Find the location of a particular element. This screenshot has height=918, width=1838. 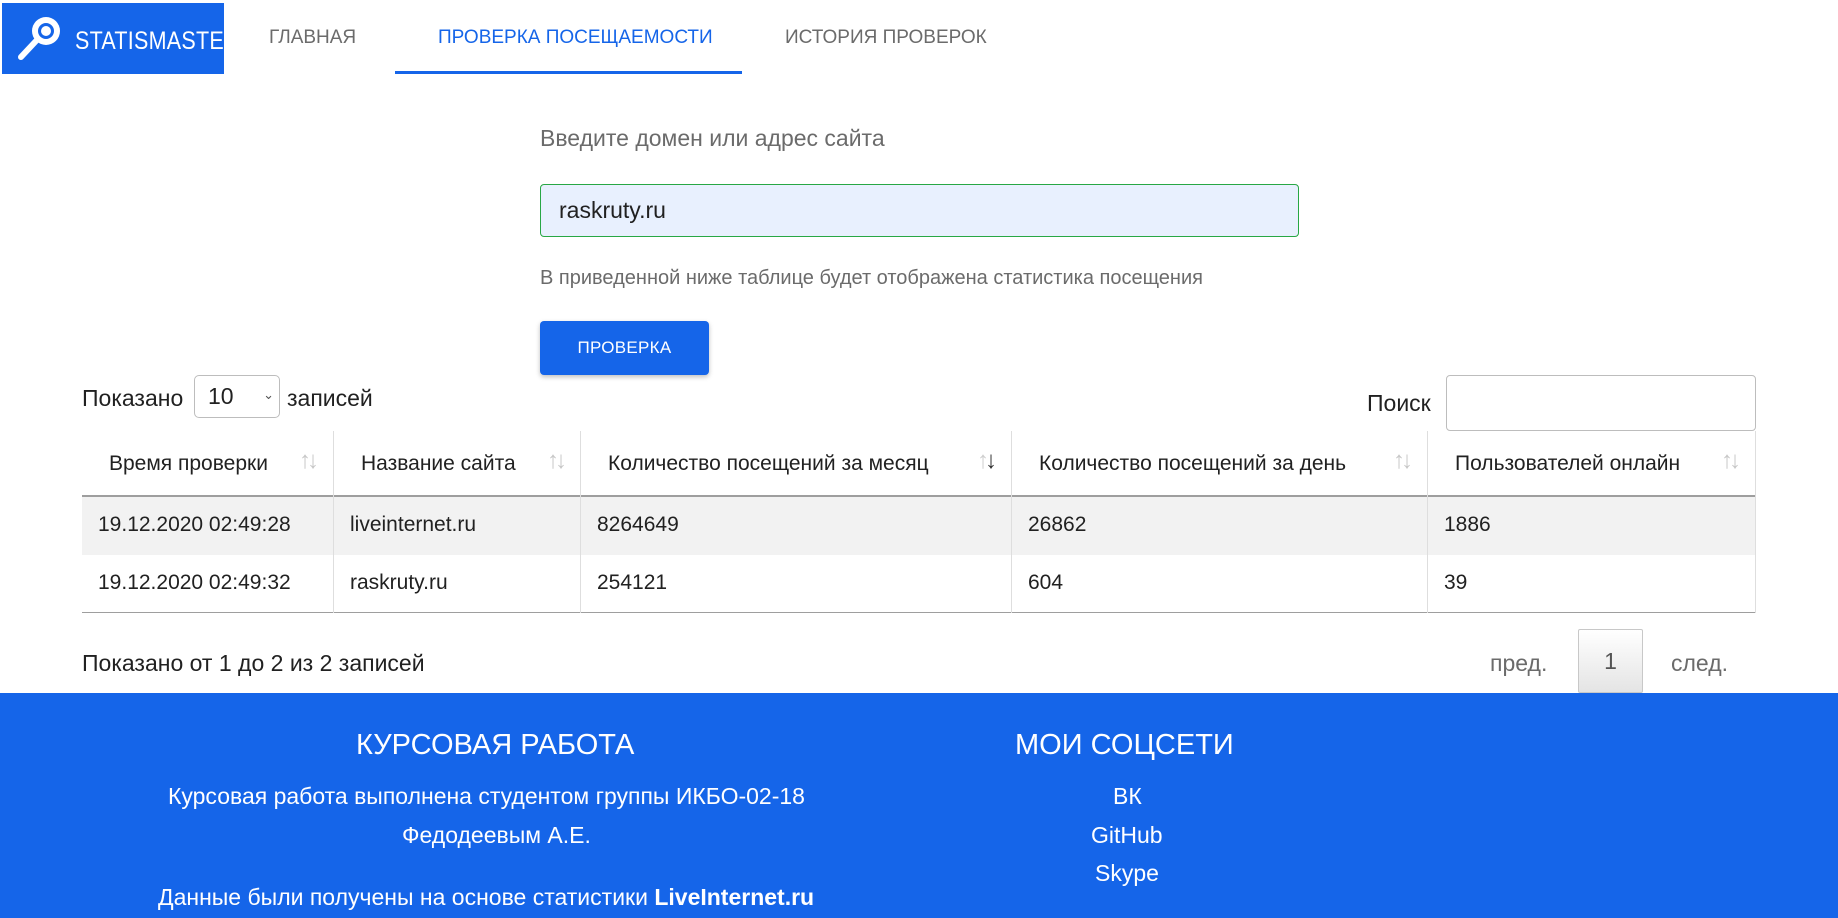

active-tab-indicator is located at coordinates (568, 72).